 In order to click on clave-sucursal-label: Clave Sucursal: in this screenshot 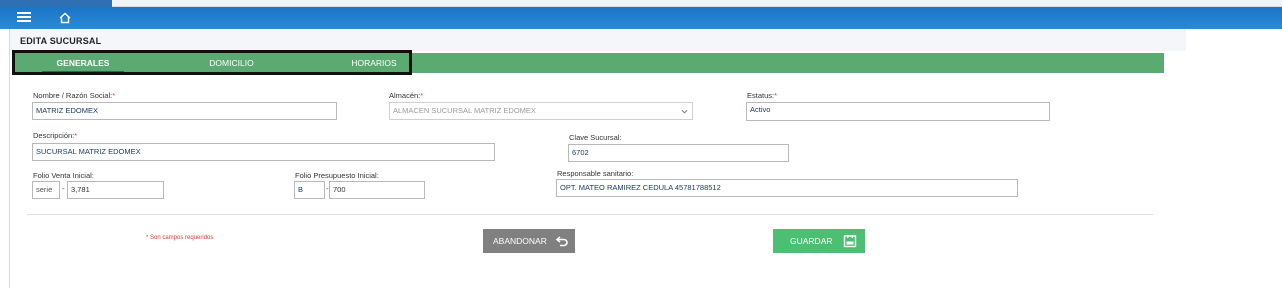, I will do `click(595, 137)`.